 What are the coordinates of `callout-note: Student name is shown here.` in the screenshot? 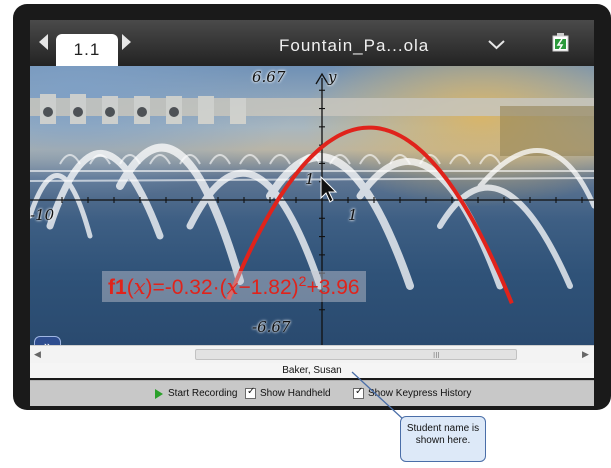 It's located at (443, 439).